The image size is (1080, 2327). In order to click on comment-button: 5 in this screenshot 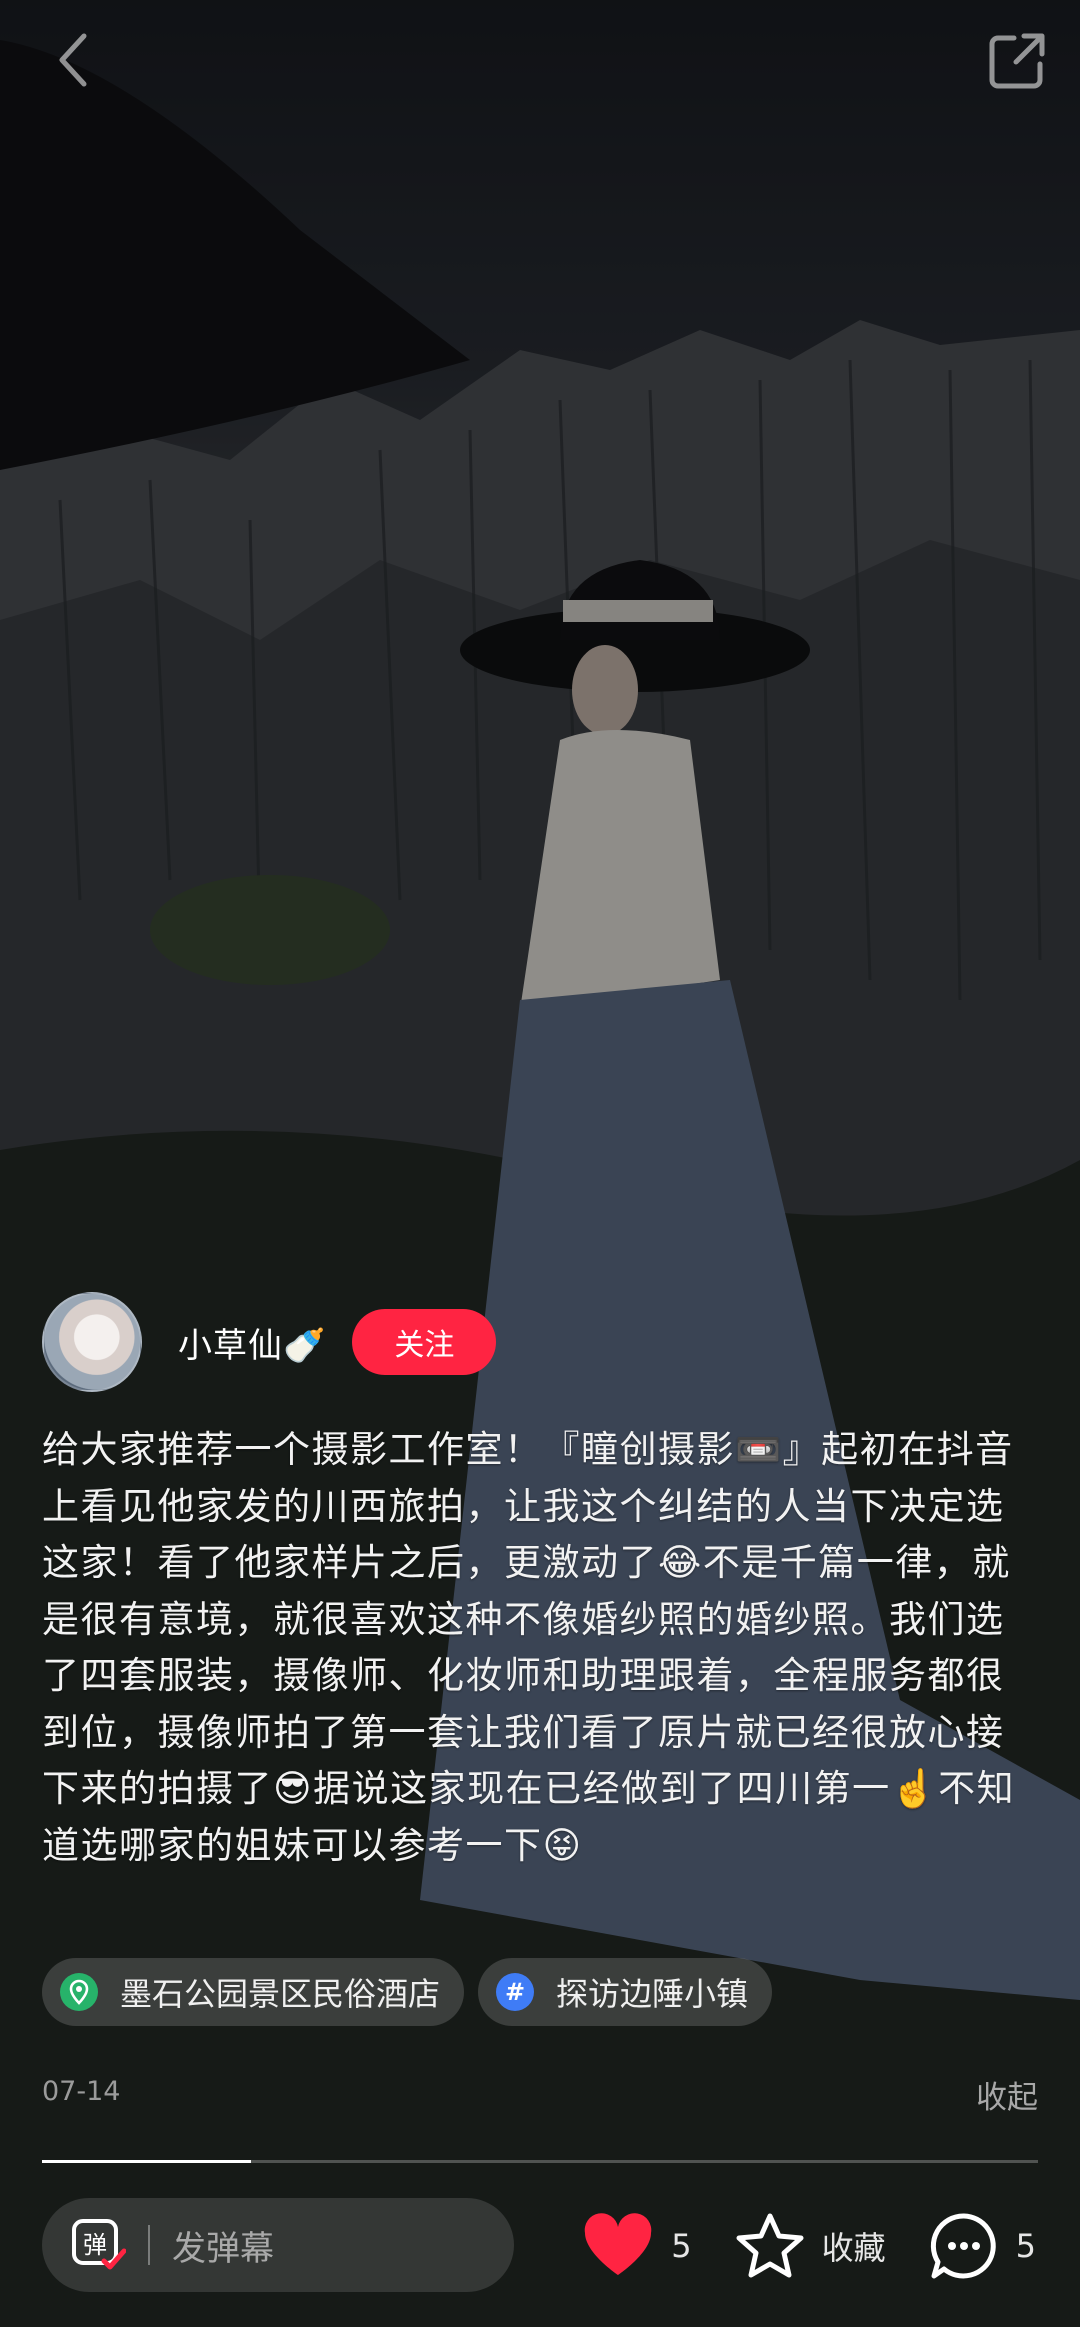, I will do `click(982, 2246)`.